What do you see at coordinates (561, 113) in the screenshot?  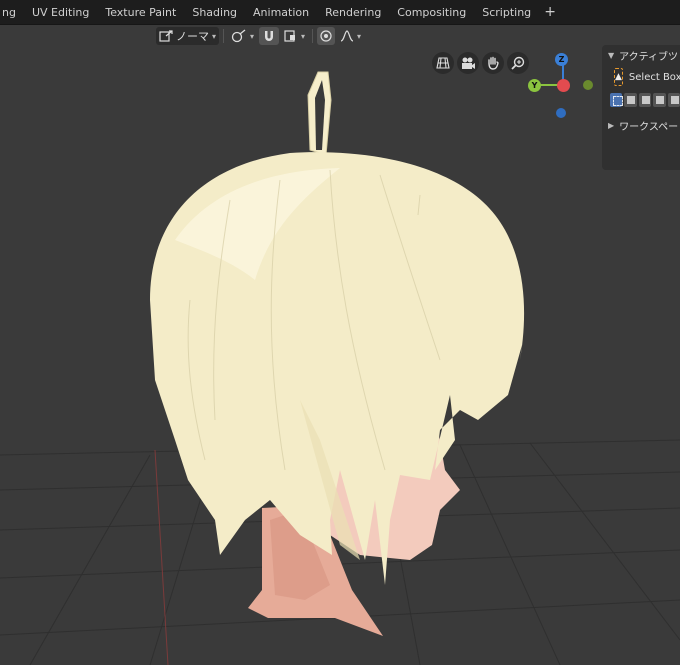 I see `axis-neg-z-button` at bounding box center [561, 113].